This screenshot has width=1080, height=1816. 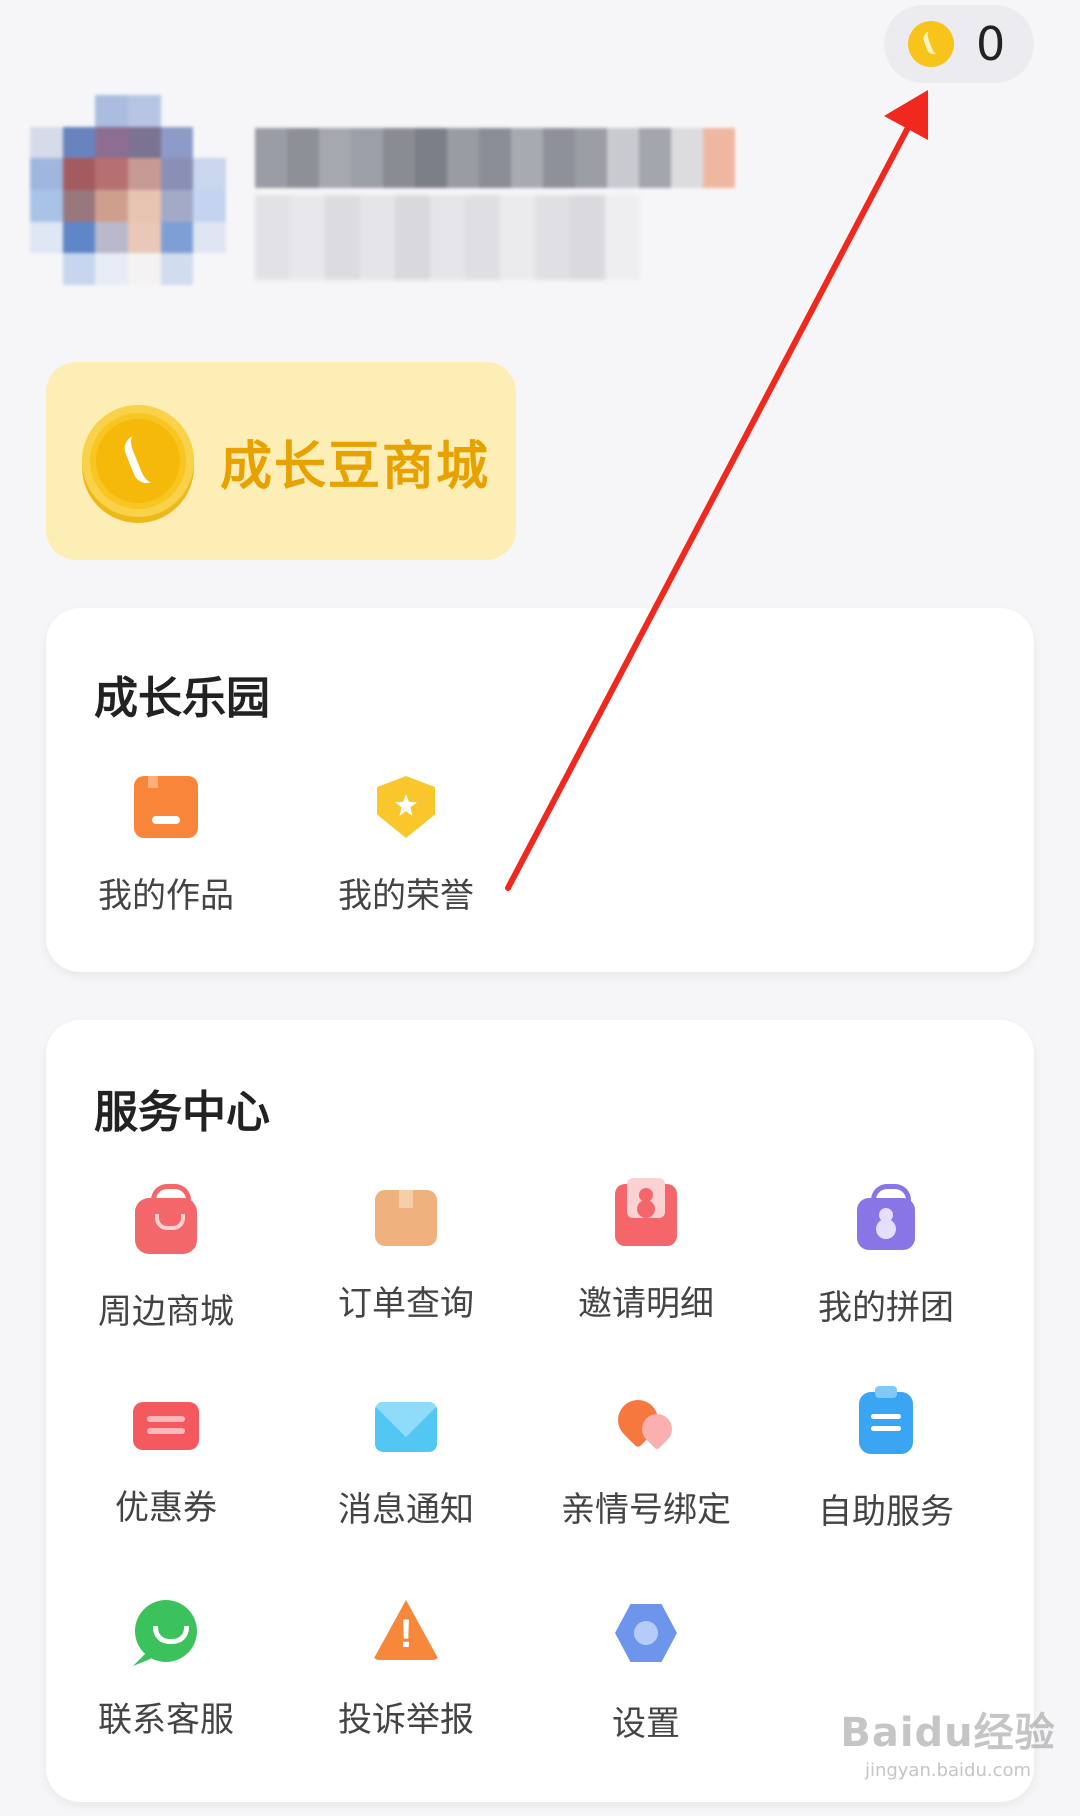 What do you see at coordinates (406, 807) in the screenshot?
I see `honor-badge-icon` at bounding box center [406, 807].